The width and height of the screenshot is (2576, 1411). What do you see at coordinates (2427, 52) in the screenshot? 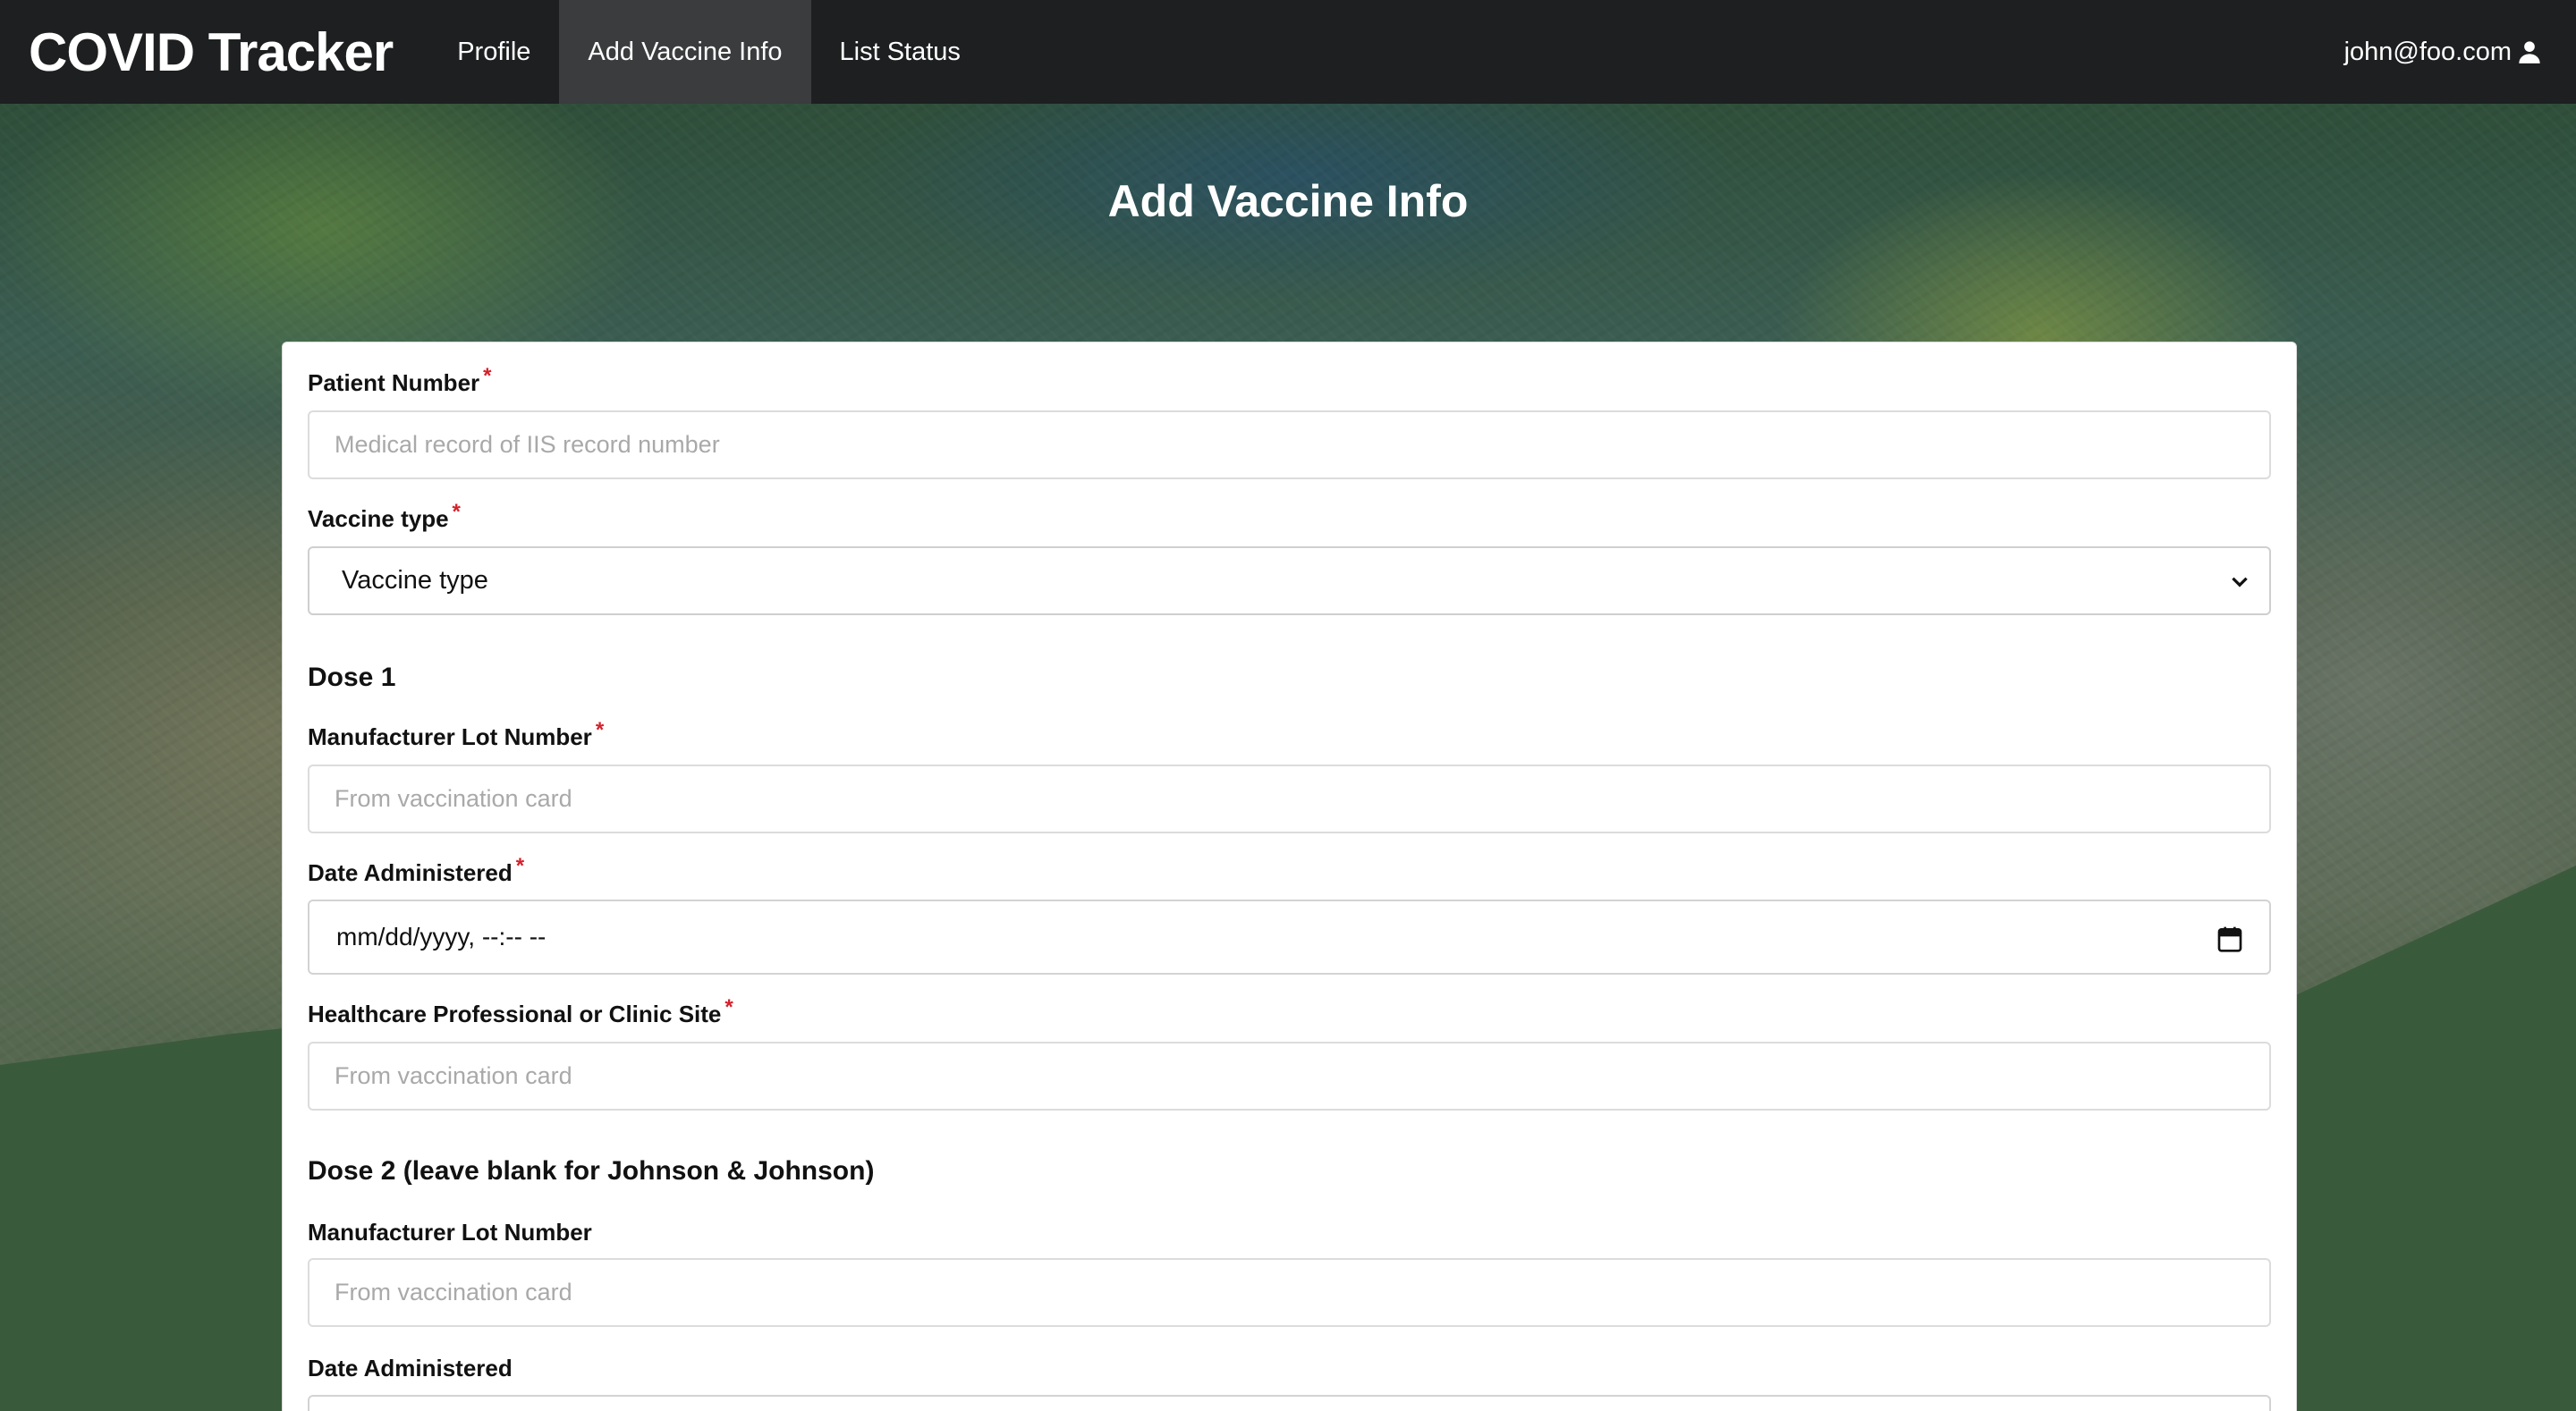
I see `user-email: john@foo.com` at bounding box center [2427, 52].